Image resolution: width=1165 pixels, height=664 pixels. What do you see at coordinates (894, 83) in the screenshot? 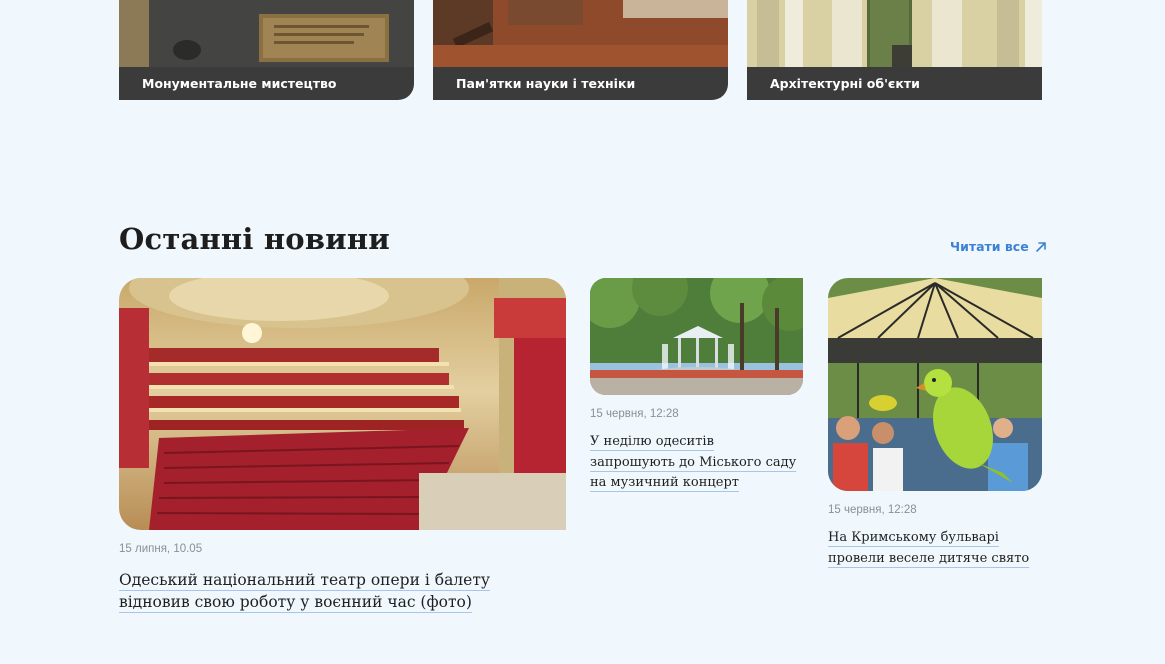
I see `category-label: Архітектурні об'єкти` at bounding box center [894, 83].